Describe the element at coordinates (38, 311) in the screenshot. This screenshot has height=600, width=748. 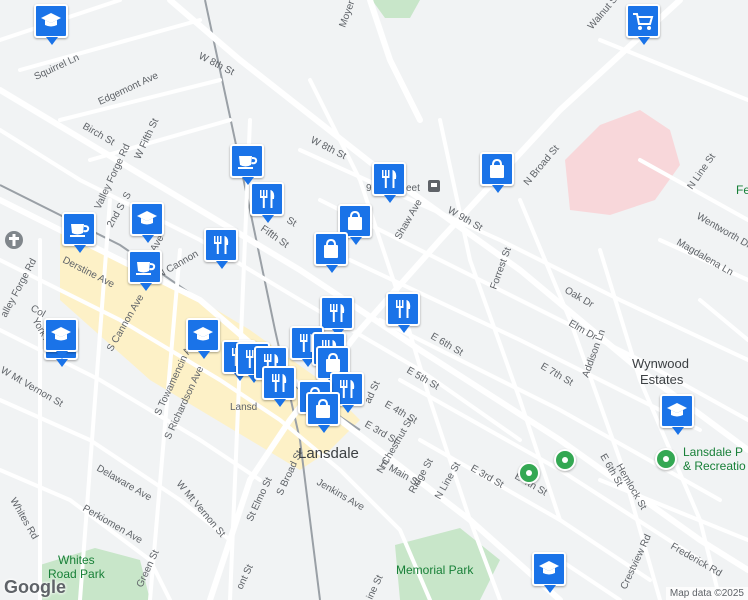
I see `street-label: Col` at that location.